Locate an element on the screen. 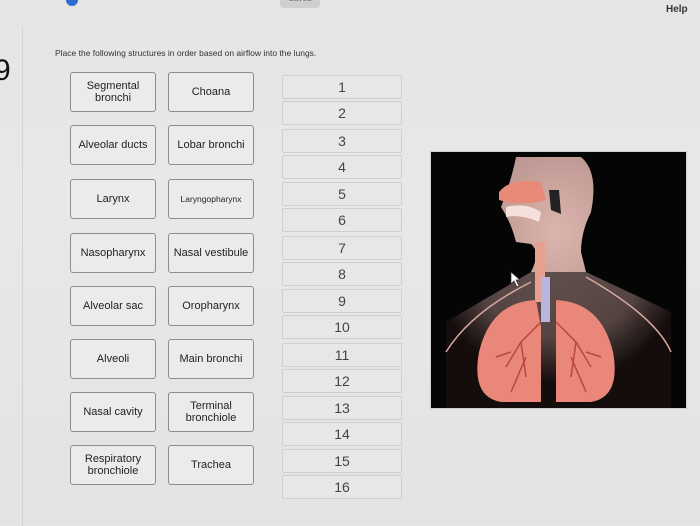 Image resolution: width=700 pixels, height=526 pixels. draggable-item: Nasopharynx is located at coordinates (113, 253).